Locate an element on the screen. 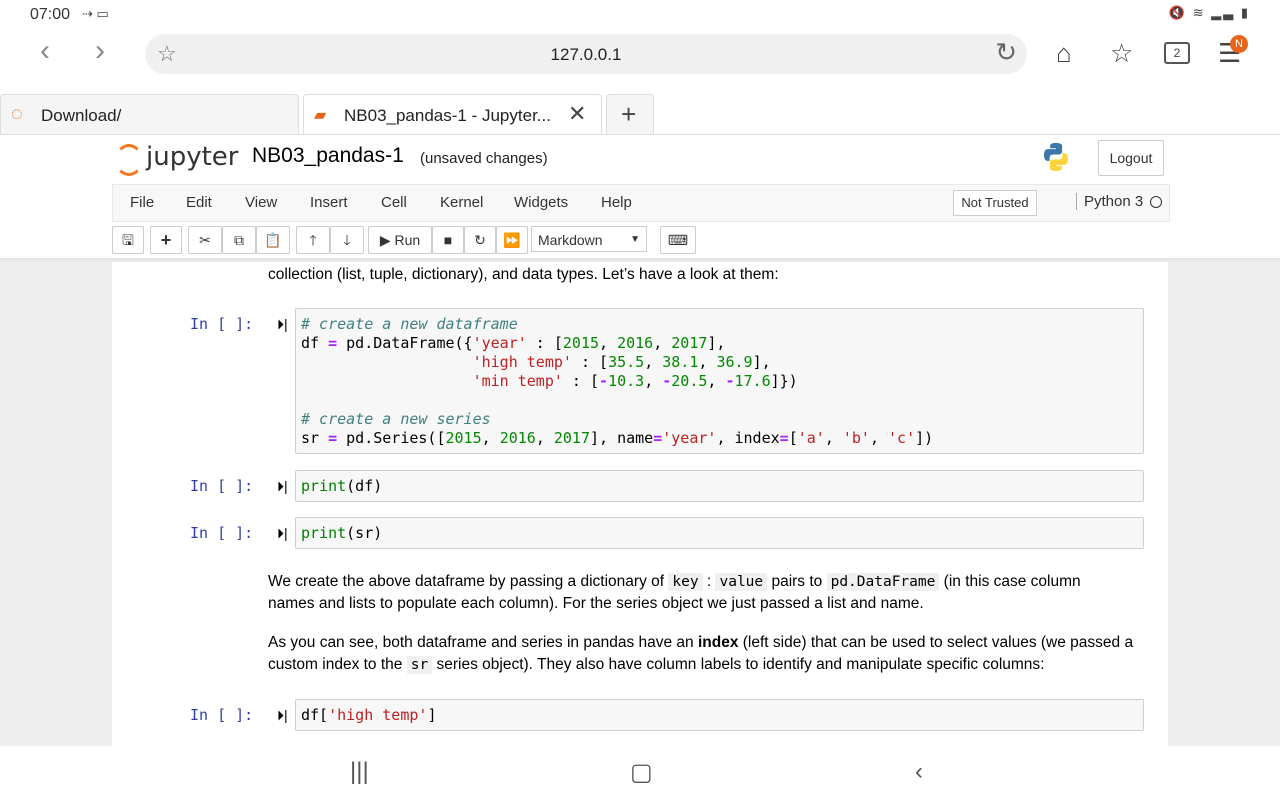 This screenshot has height=800, width=1280. plus-icon: + is located at coordinates (629, 114).